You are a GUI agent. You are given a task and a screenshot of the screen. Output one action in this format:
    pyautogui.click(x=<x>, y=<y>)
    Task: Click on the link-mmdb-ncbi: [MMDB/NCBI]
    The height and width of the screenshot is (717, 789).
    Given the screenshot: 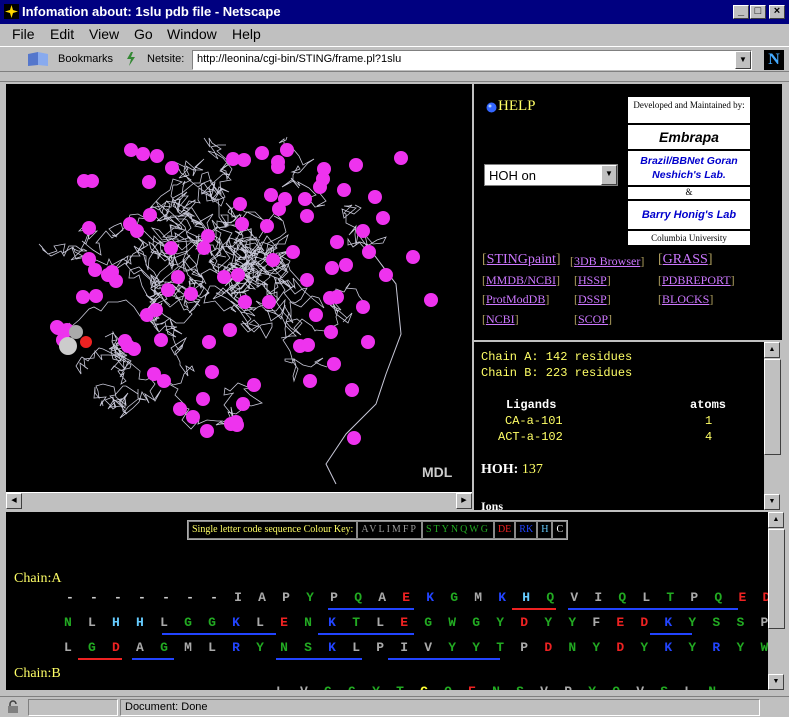 What is the action you would take?
    pyautogui.click(x=521, y=280)
    